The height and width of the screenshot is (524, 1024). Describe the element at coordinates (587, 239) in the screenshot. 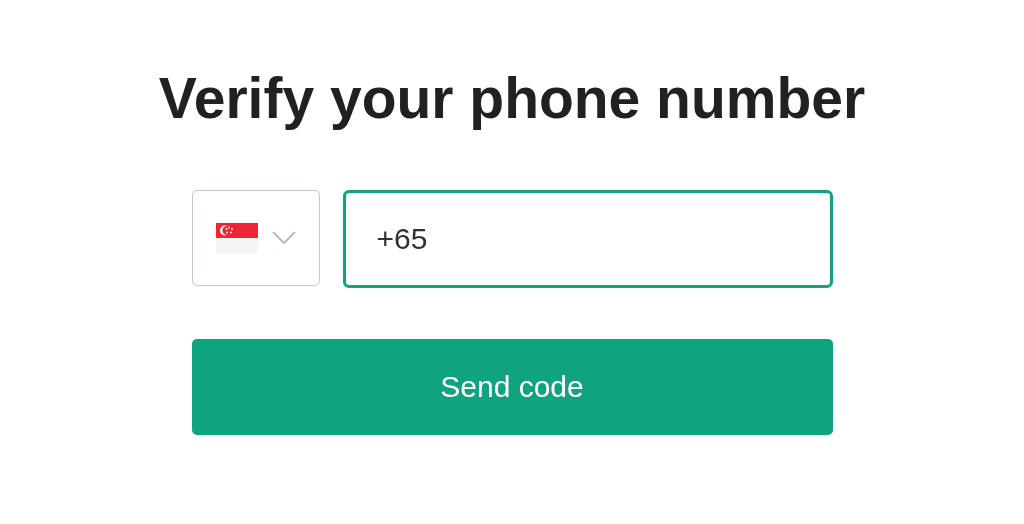

I see `phone-field: +65` at that location.